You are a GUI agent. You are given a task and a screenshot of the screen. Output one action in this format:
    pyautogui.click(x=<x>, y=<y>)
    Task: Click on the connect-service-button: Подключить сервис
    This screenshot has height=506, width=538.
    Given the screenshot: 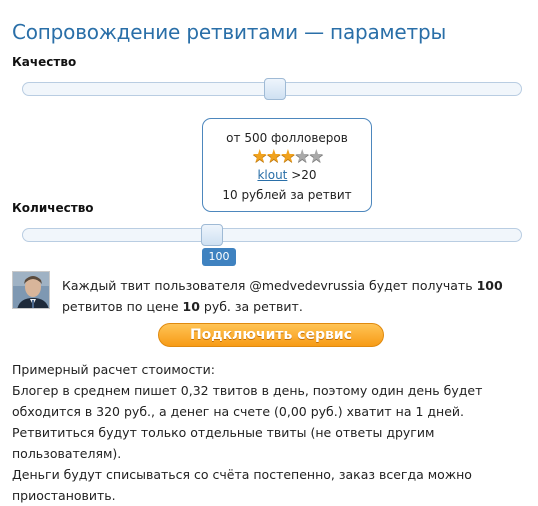 What is the action you would take?
    pyautogui.click(x=271, y=335)
    